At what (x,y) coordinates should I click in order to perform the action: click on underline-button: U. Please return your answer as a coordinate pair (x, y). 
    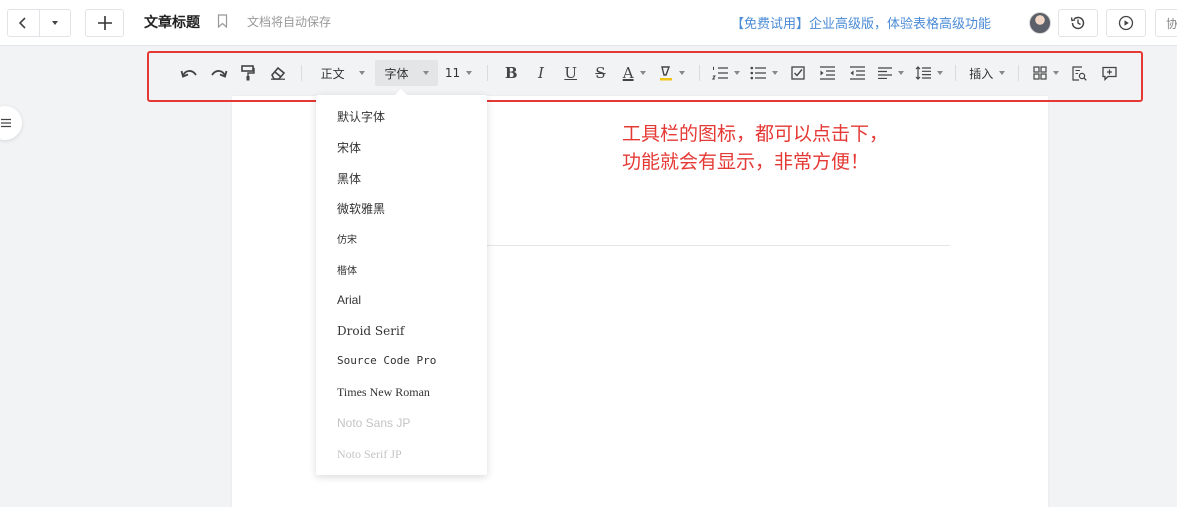
    Looking at the image, I should click on (571, 73).